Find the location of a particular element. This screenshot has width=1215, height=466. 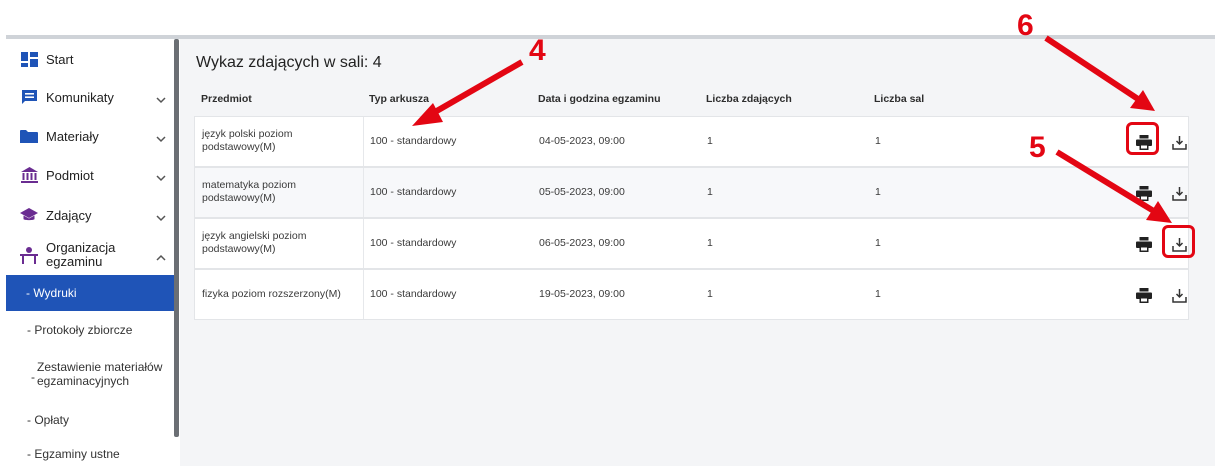

cell-subject: język polski poziom podstawowy(M) is located at coordinates (247, 140).